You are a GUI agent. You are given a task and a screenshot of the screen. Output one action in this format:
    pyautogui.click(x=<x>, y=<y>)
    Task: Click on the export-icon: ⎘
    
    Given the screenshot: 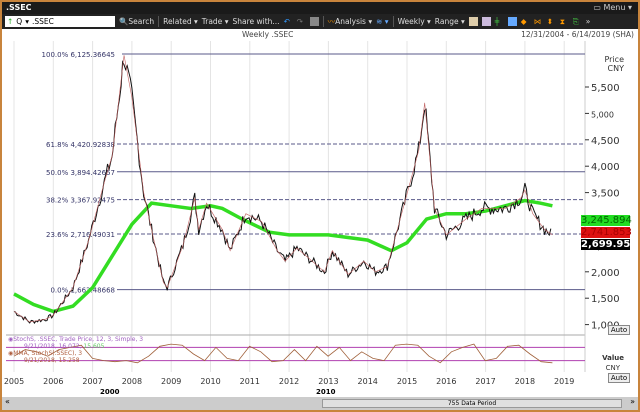 What is the action you would take?
    pyautogui.click(x=577, y=21)
    